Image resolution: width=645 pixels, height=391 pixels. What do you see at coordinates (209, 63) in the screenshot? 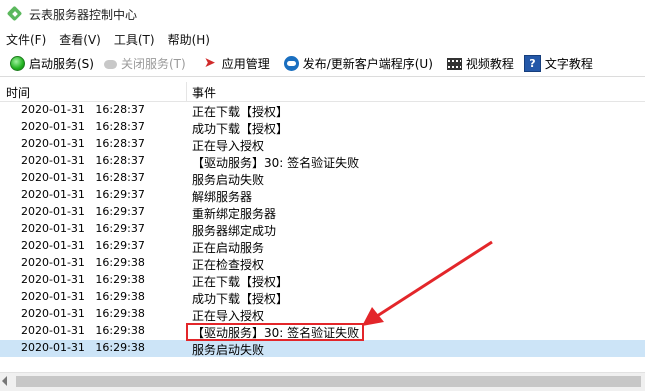
I see `rocket-icon: ➤` at bounding box center [209, 63].